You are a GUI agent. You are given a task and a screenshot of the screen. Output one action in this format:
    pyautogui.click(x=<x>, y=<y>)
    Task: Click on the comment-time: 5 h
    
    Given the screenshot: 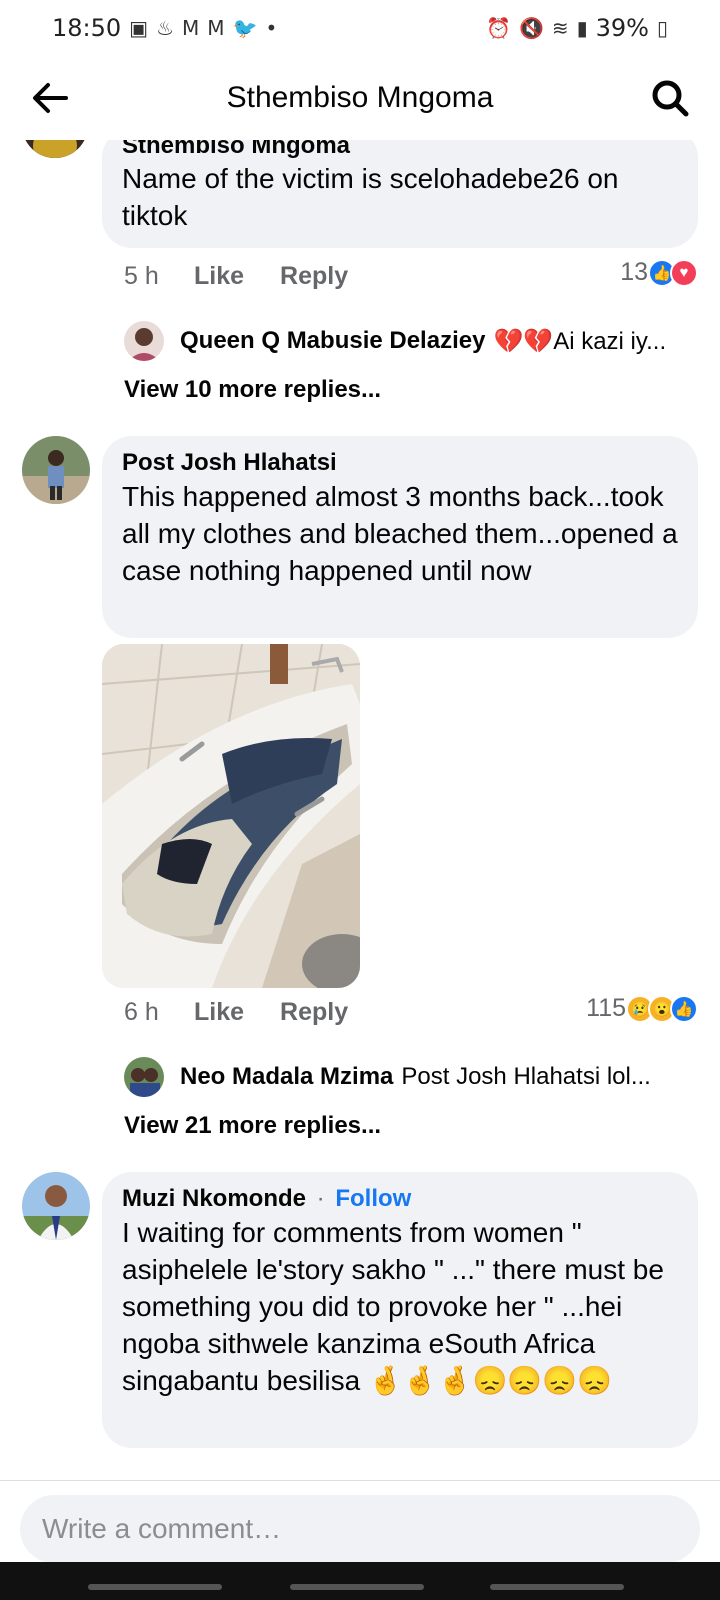 What is the action you would take?
    pyautogui.click(x=141, y=275)
    